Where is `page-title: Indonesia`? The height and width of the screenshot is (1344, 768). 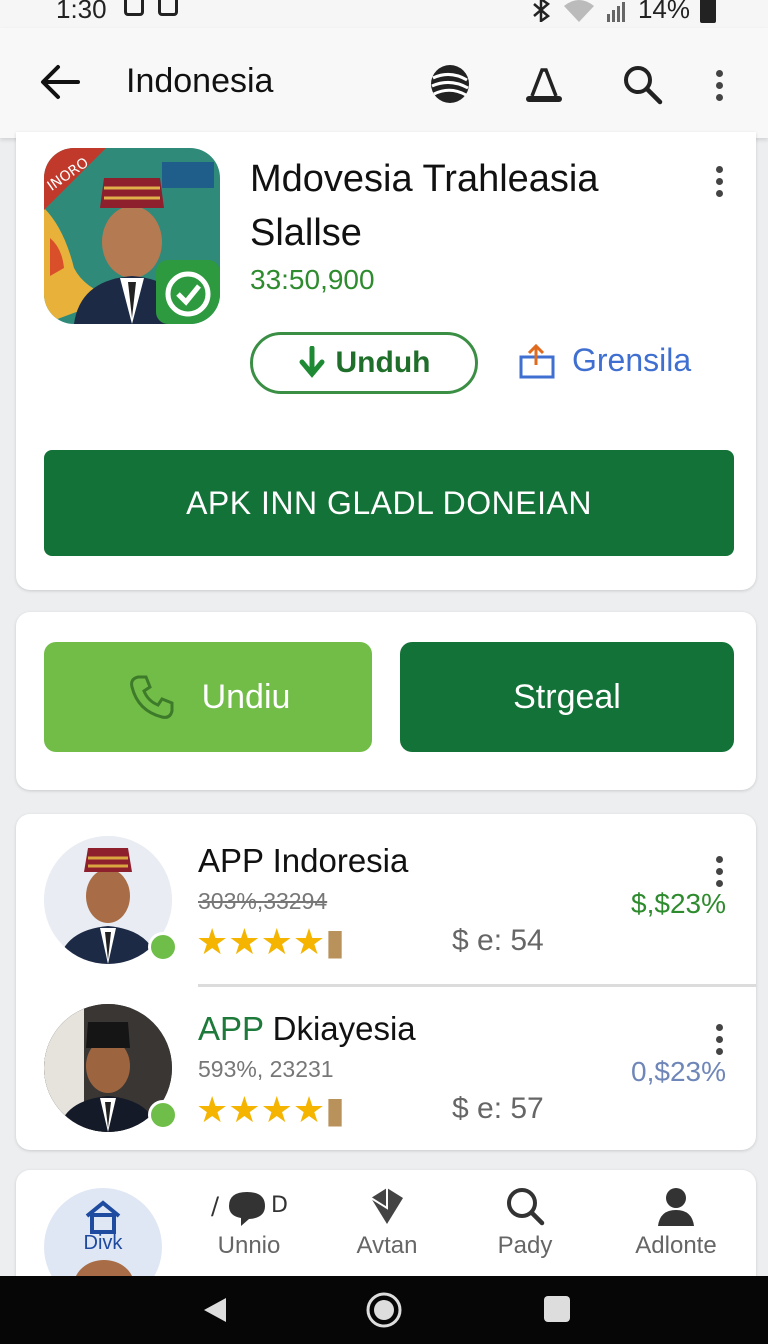
page-title: Indonesia is located at coordinates (200, 81).